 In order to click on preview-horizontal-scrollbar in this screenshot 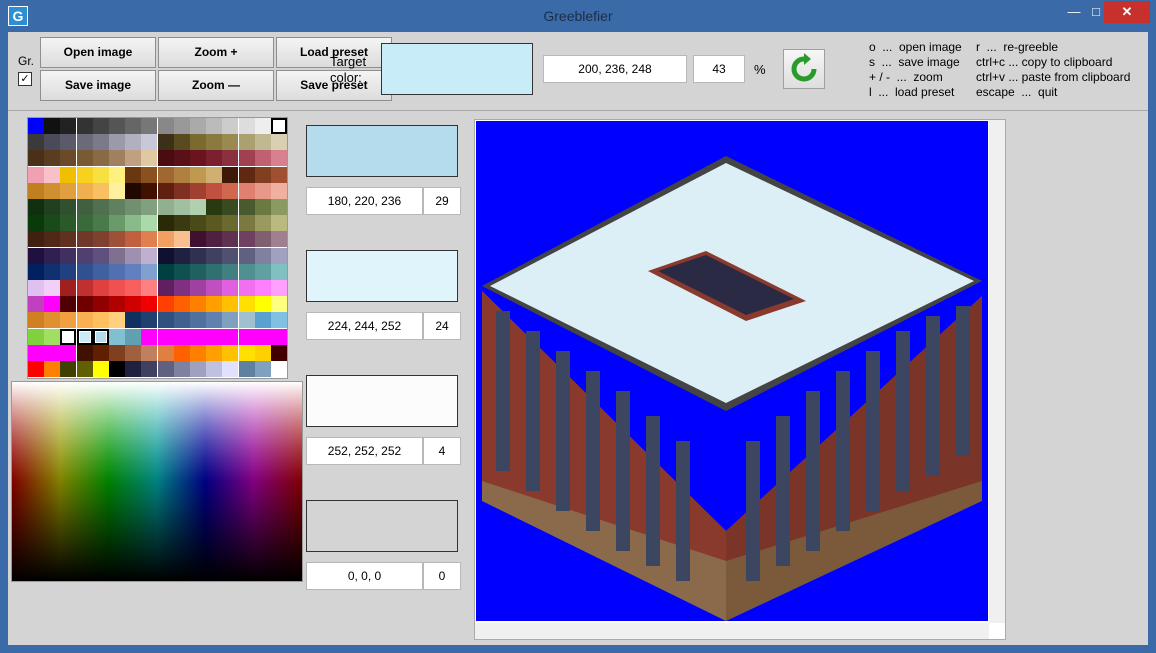, I will do `click(732, 631)`.